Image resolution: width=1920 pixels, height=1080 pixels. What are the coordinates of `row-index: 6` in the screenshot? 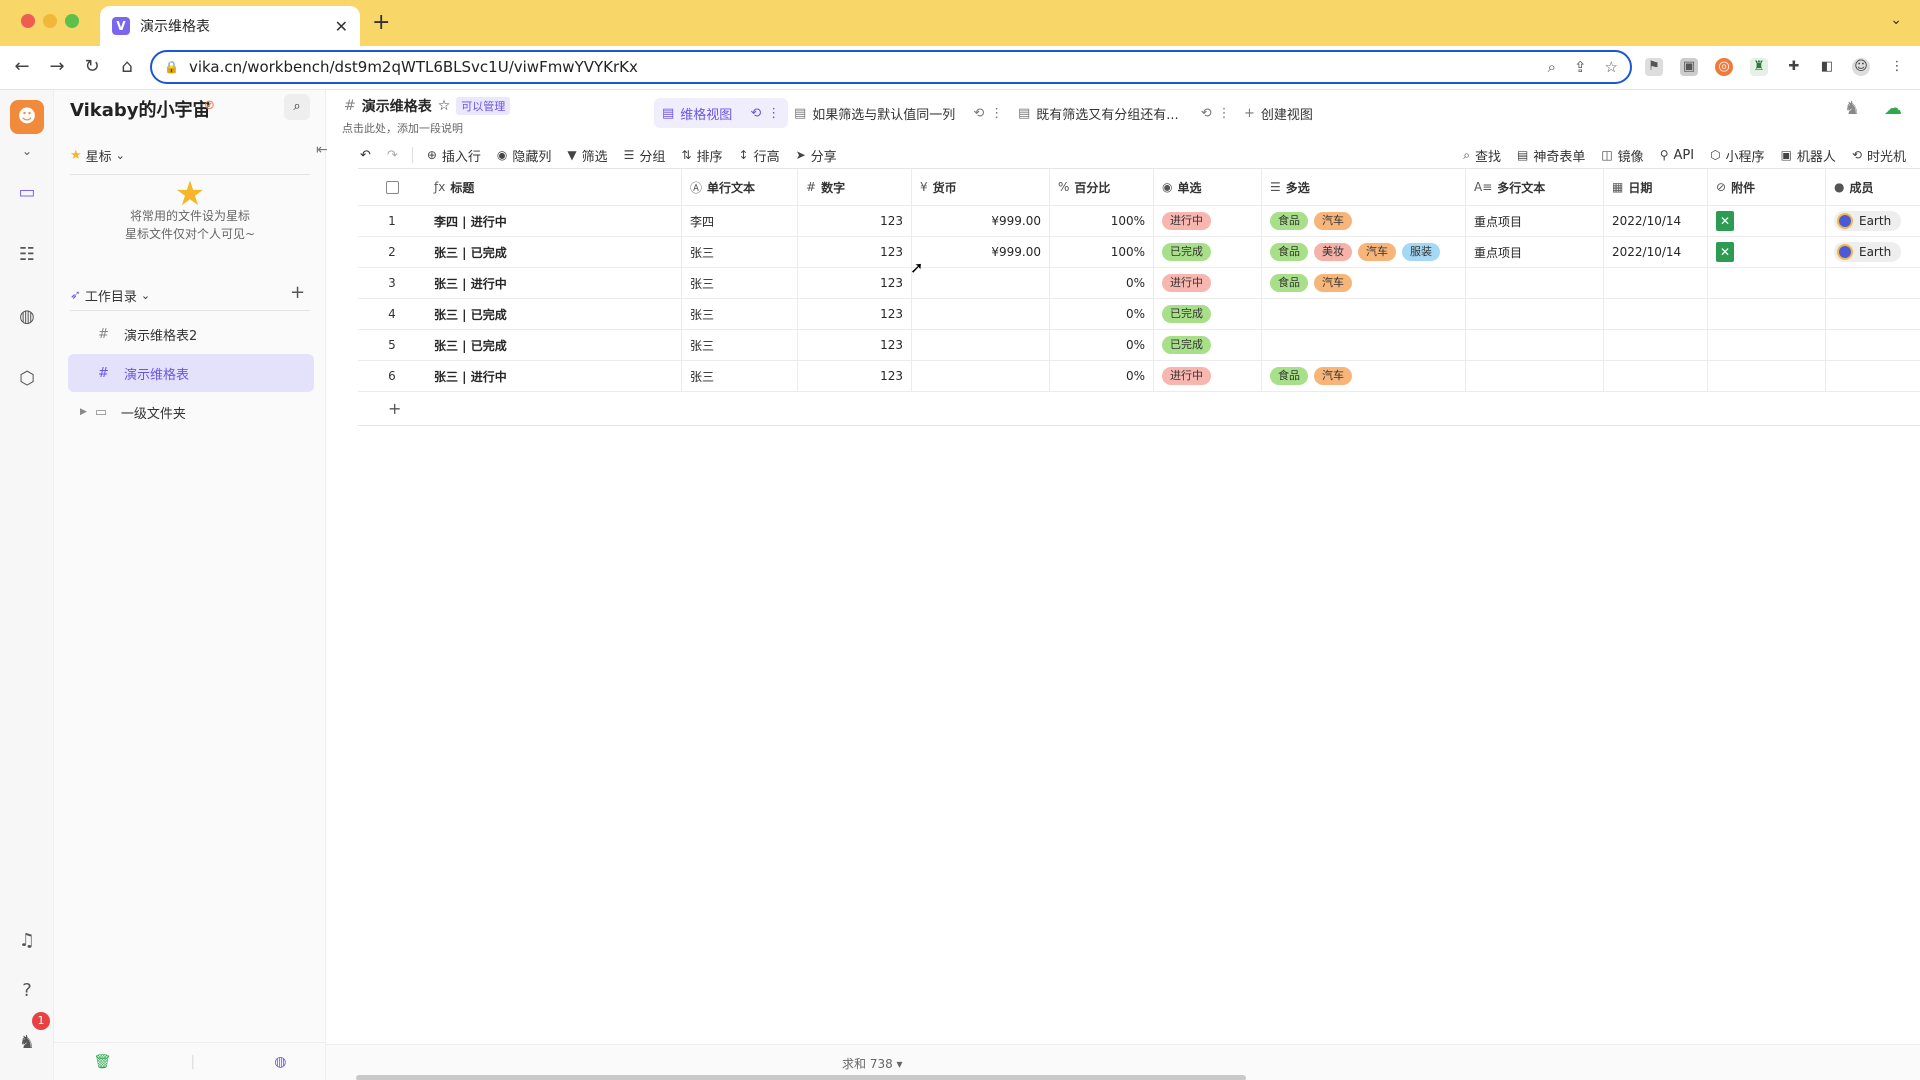 It's located at (392, 376).